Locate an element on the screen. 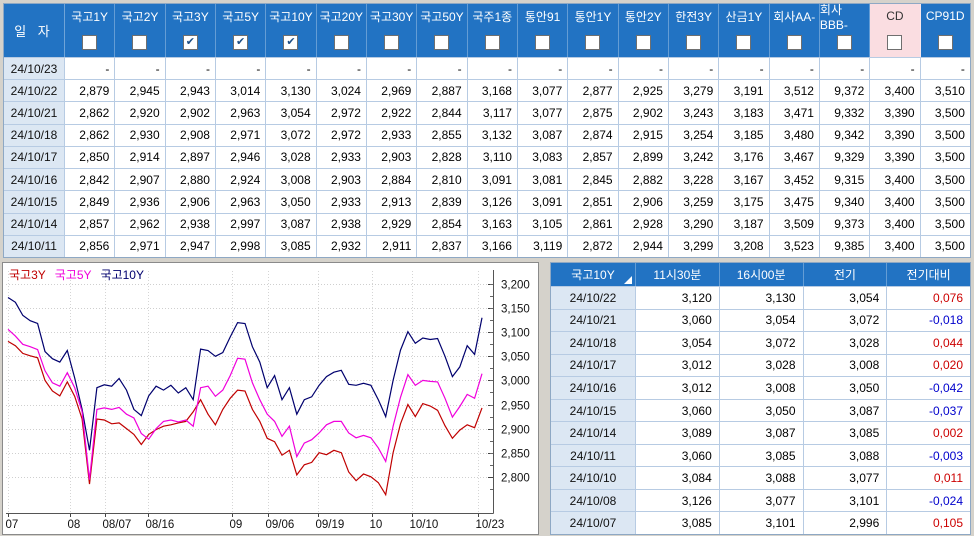 The height and width of the screenshot is (536, 974). detail-date-cell: 24/10/22 is located at coordinates (593, 298).